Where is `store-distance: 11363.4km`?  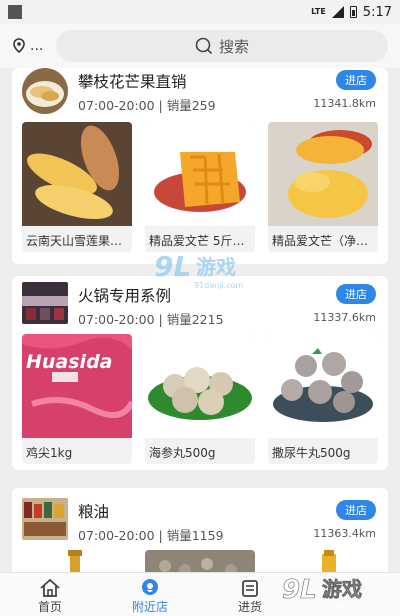 store-distance: 11363.4km is located at coordinates (344, 533).